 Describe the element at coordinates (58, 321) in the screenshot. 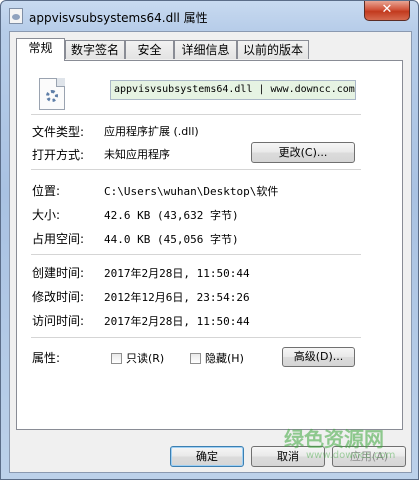

I see `accessed-label: 访问时间:` at that location.